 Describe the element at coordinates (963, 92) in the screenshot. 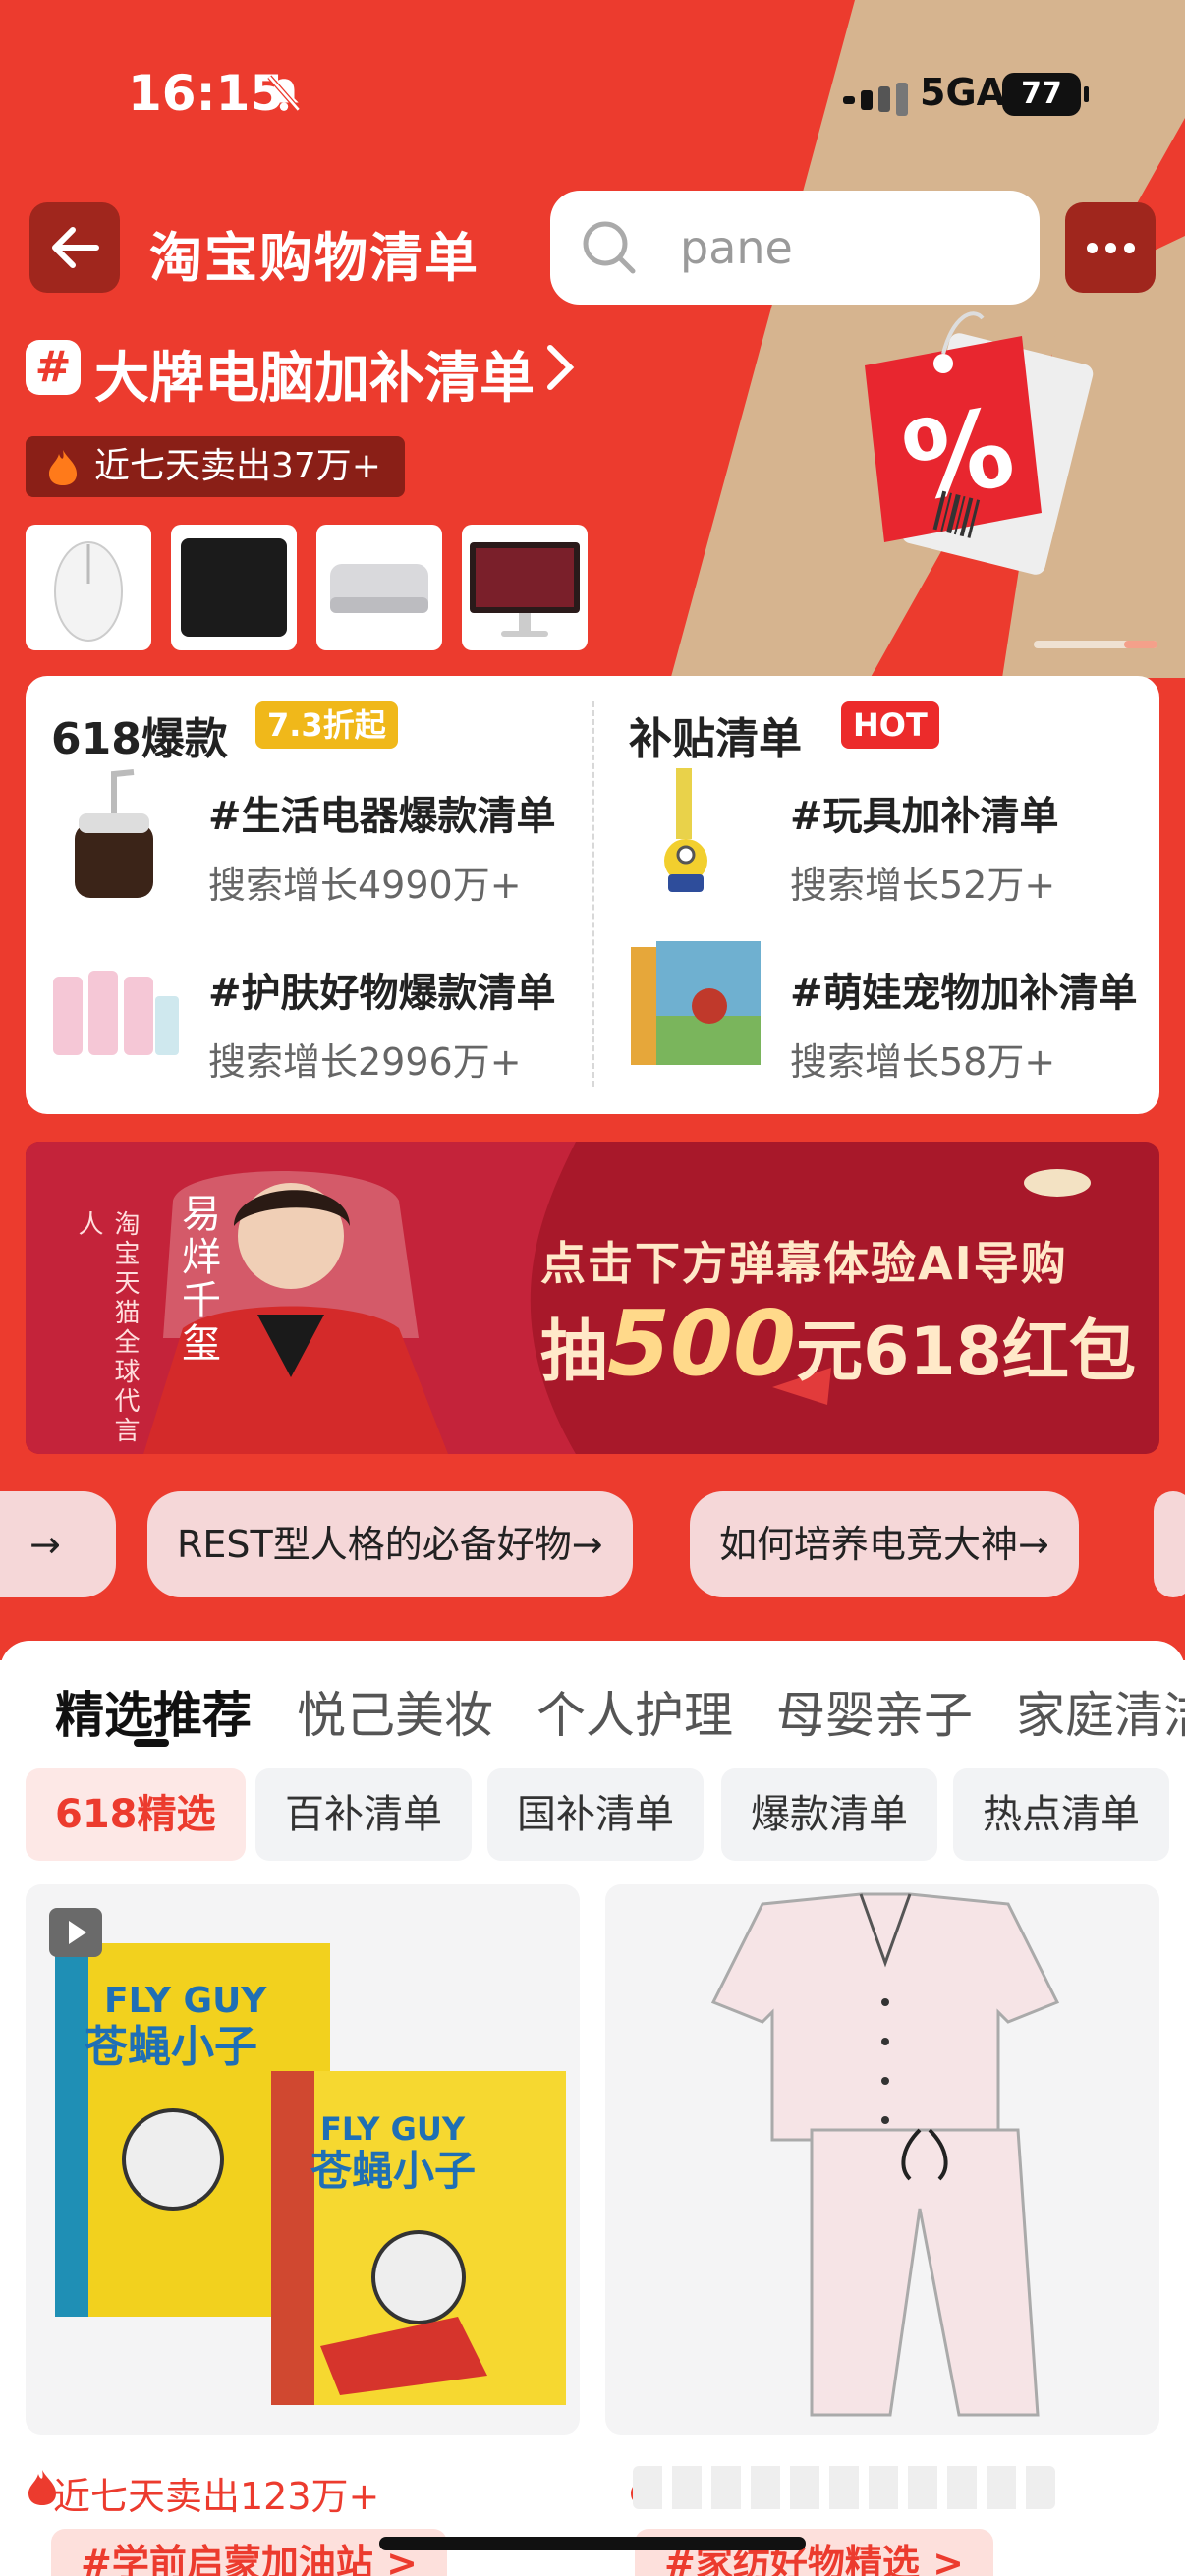

I see `network-label: 5GA` at that location.